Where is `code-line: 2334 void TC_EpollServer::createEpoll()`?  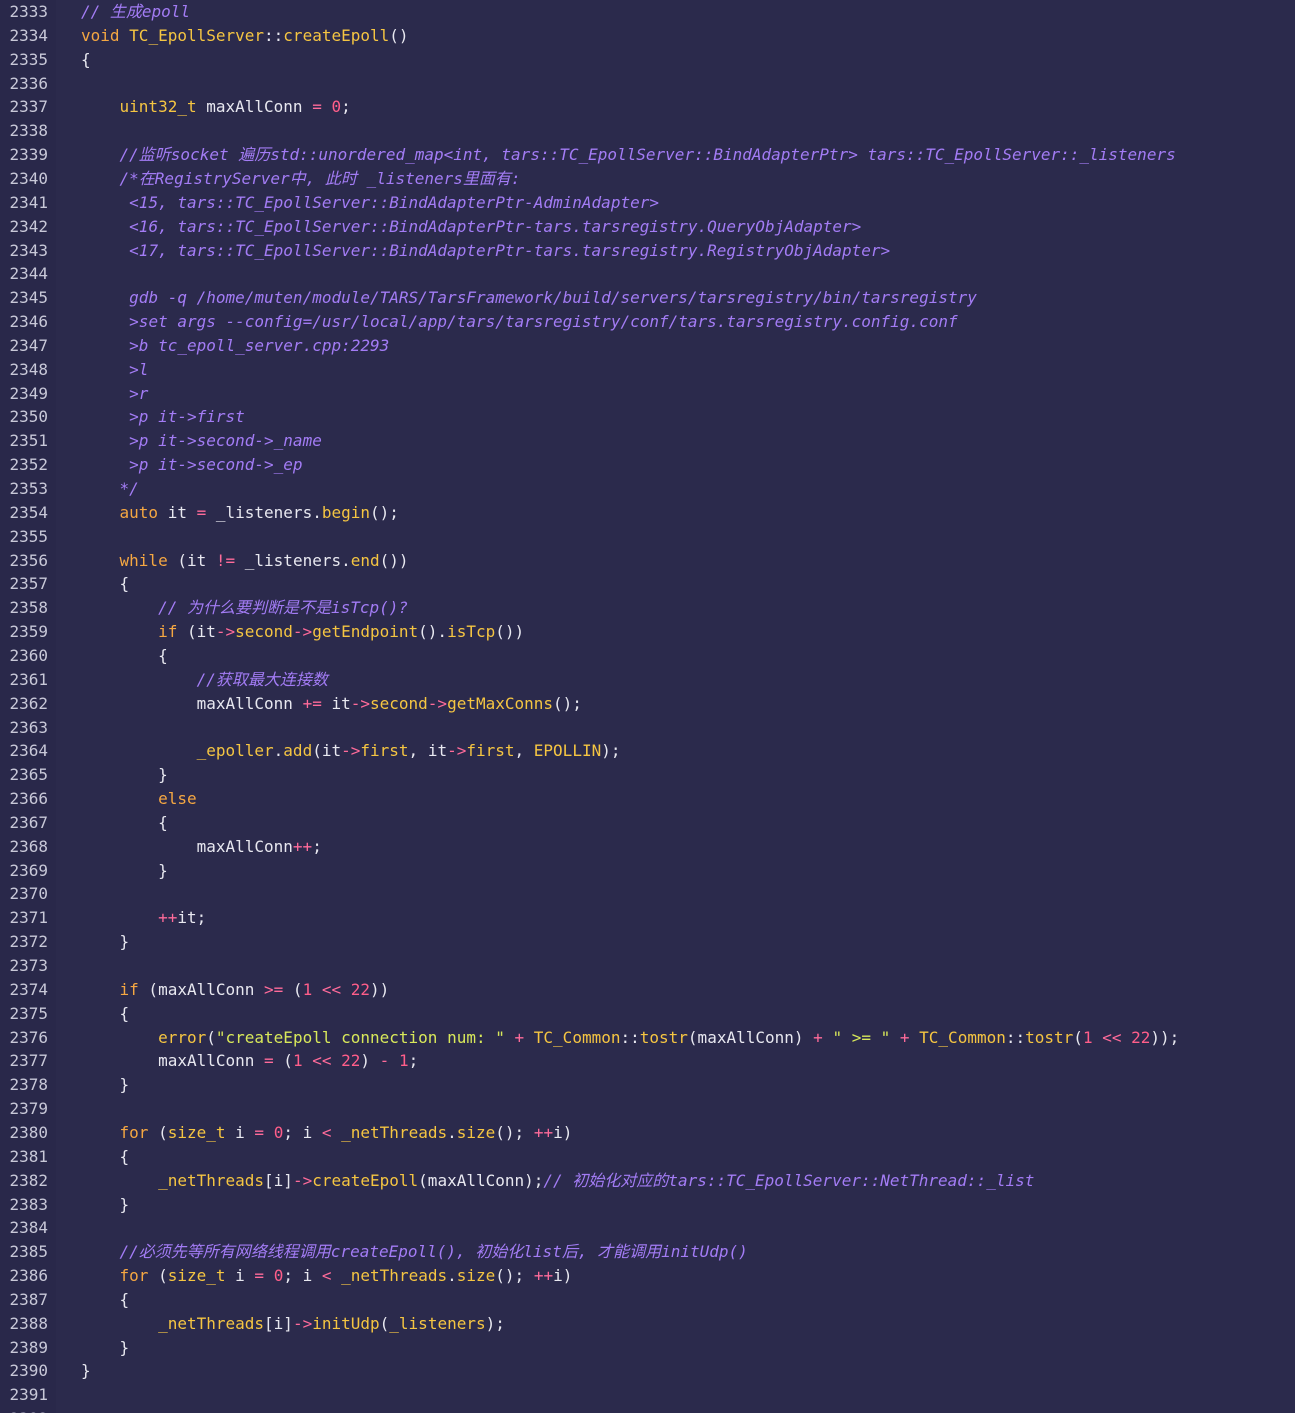
code-line: 2334 void TC_EpollServer::createEpoll() is located at coordinates (647, 36).